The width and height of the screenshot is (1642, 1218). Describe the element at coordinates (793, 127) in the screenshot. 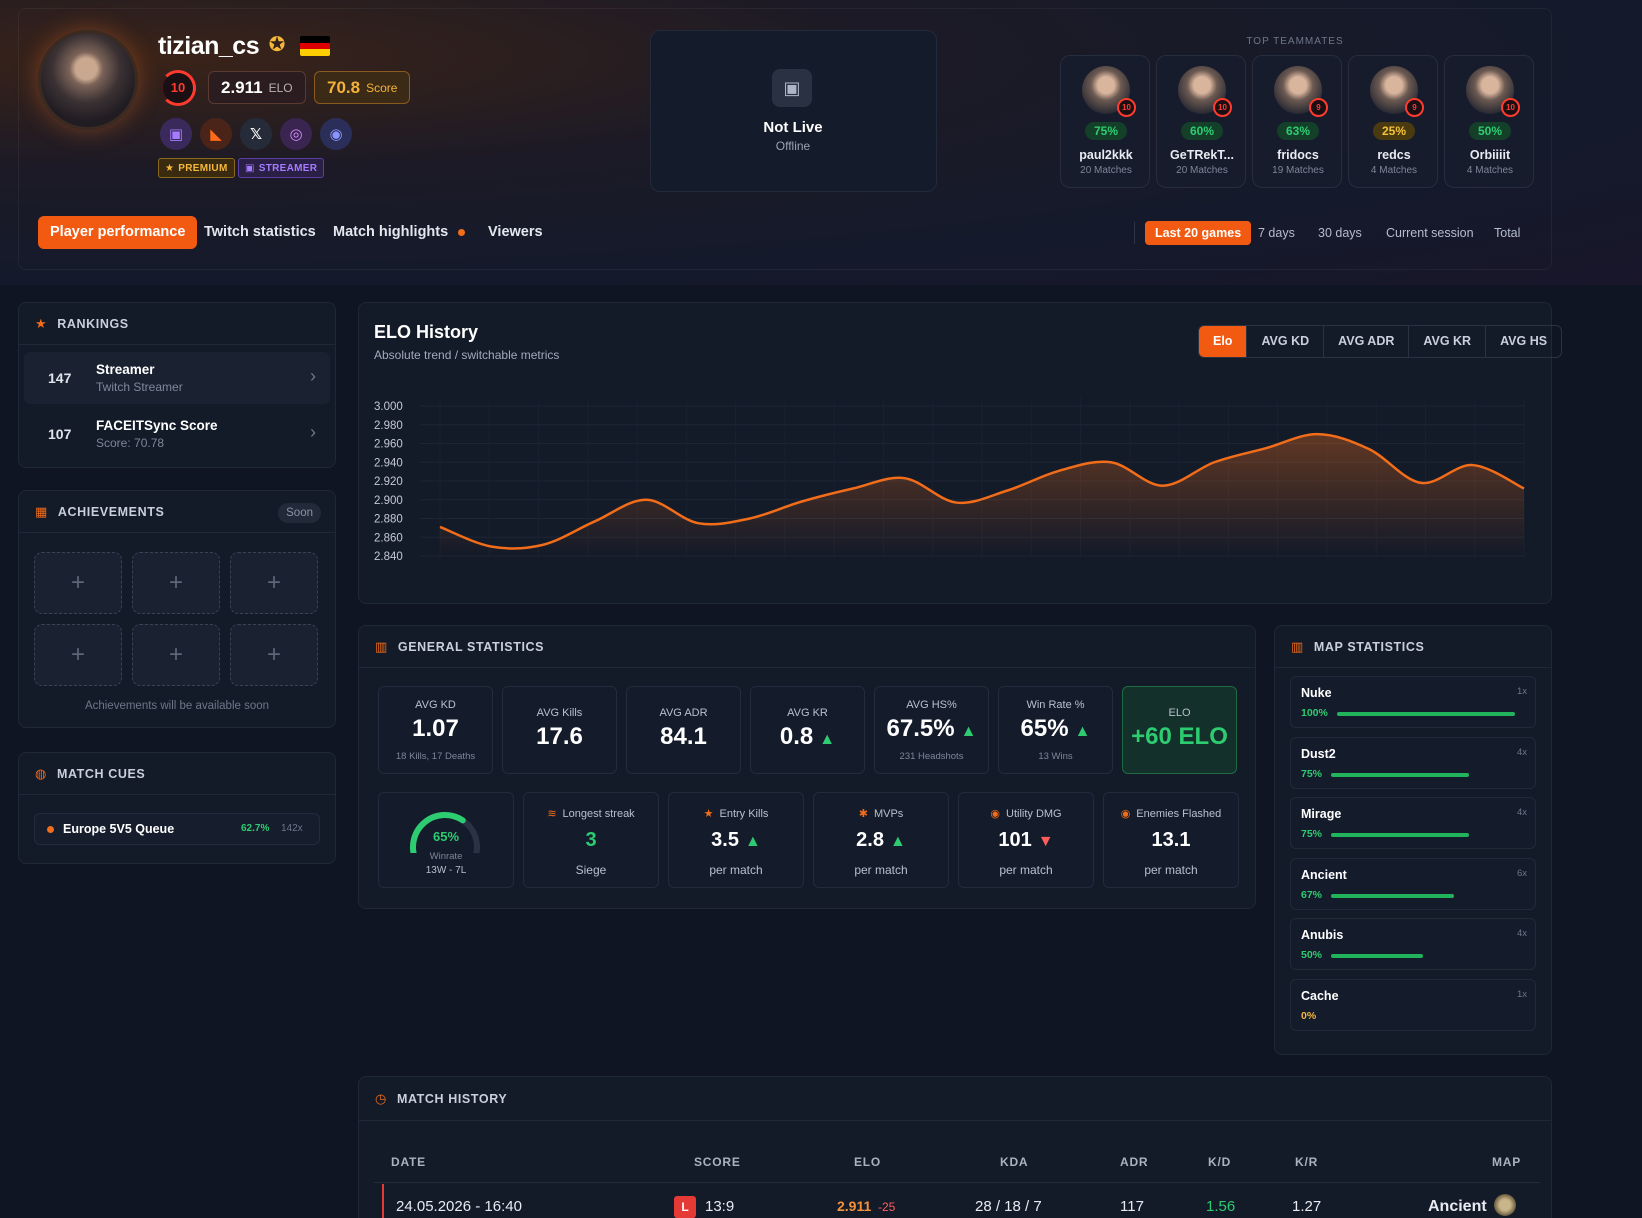

I see `live-title: Not Live` at that location.